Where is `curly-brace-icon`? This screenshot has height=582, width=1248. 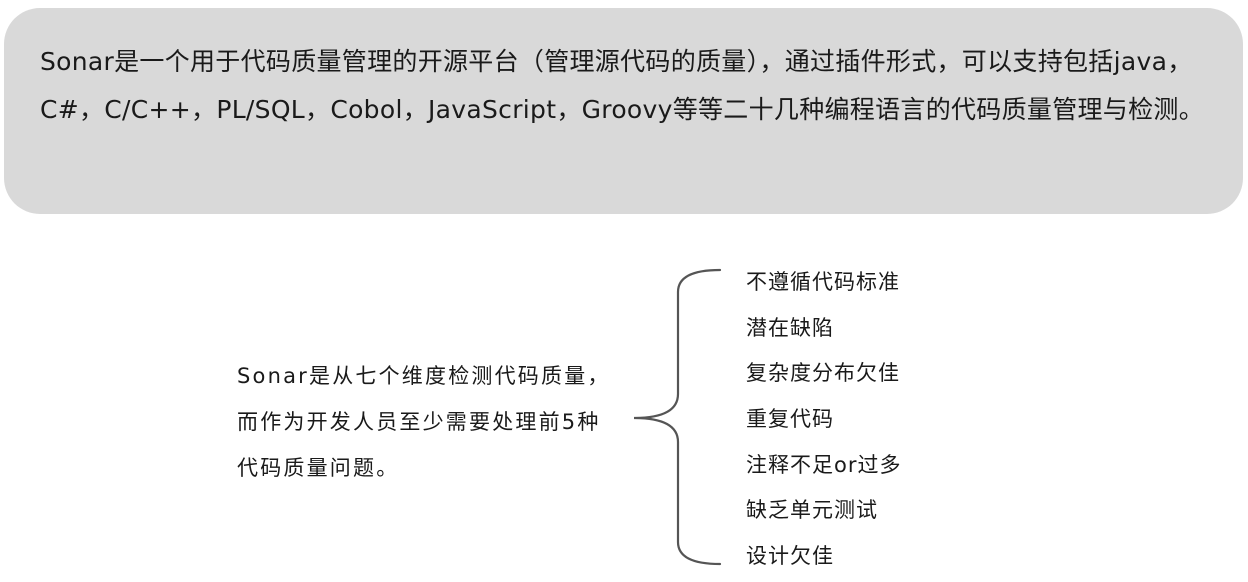 curly-brace-icon is located at coordinates (677, 417).